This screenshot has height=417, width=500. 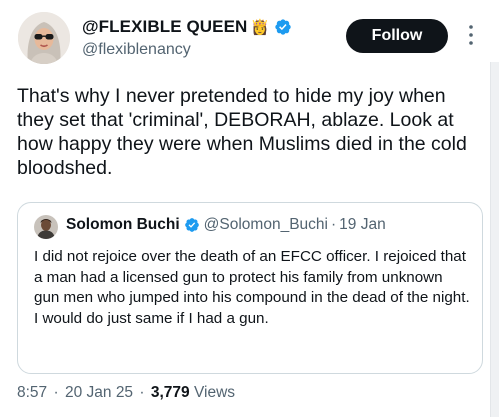 I want to click on more-vertical-icon, so click(x=471, y=35).